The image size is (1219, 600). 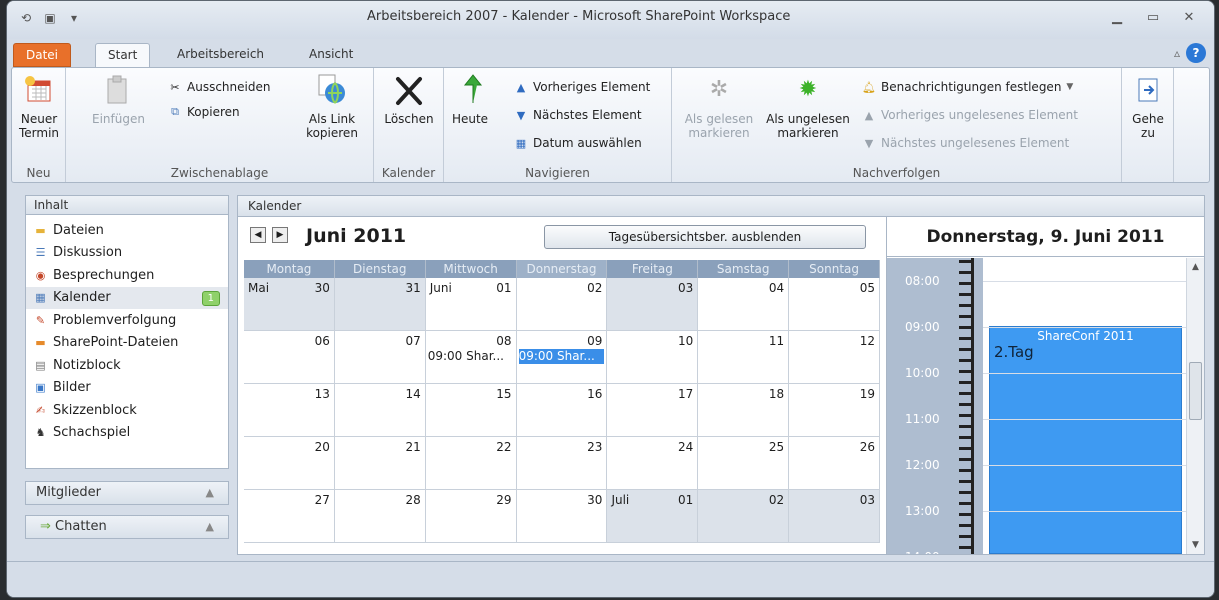 What do you see at coordinates (95, 410) in the screenshot?
I see `content-item-label: Skizzenblock` at bounding box center [95, 410].